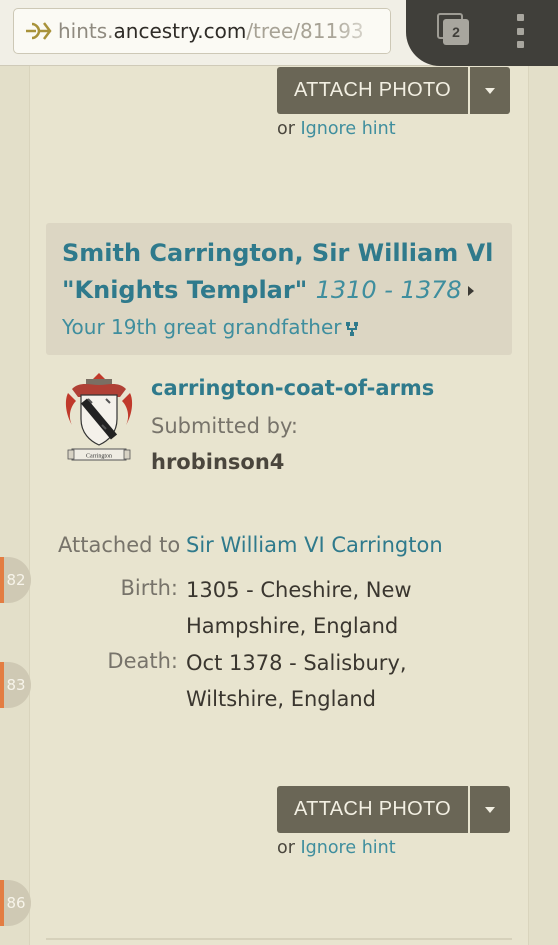 The image size is (558, 945). Describe the element at coordinates (279, 941) in the screenshot. I see `next-hint-edge` at that location.